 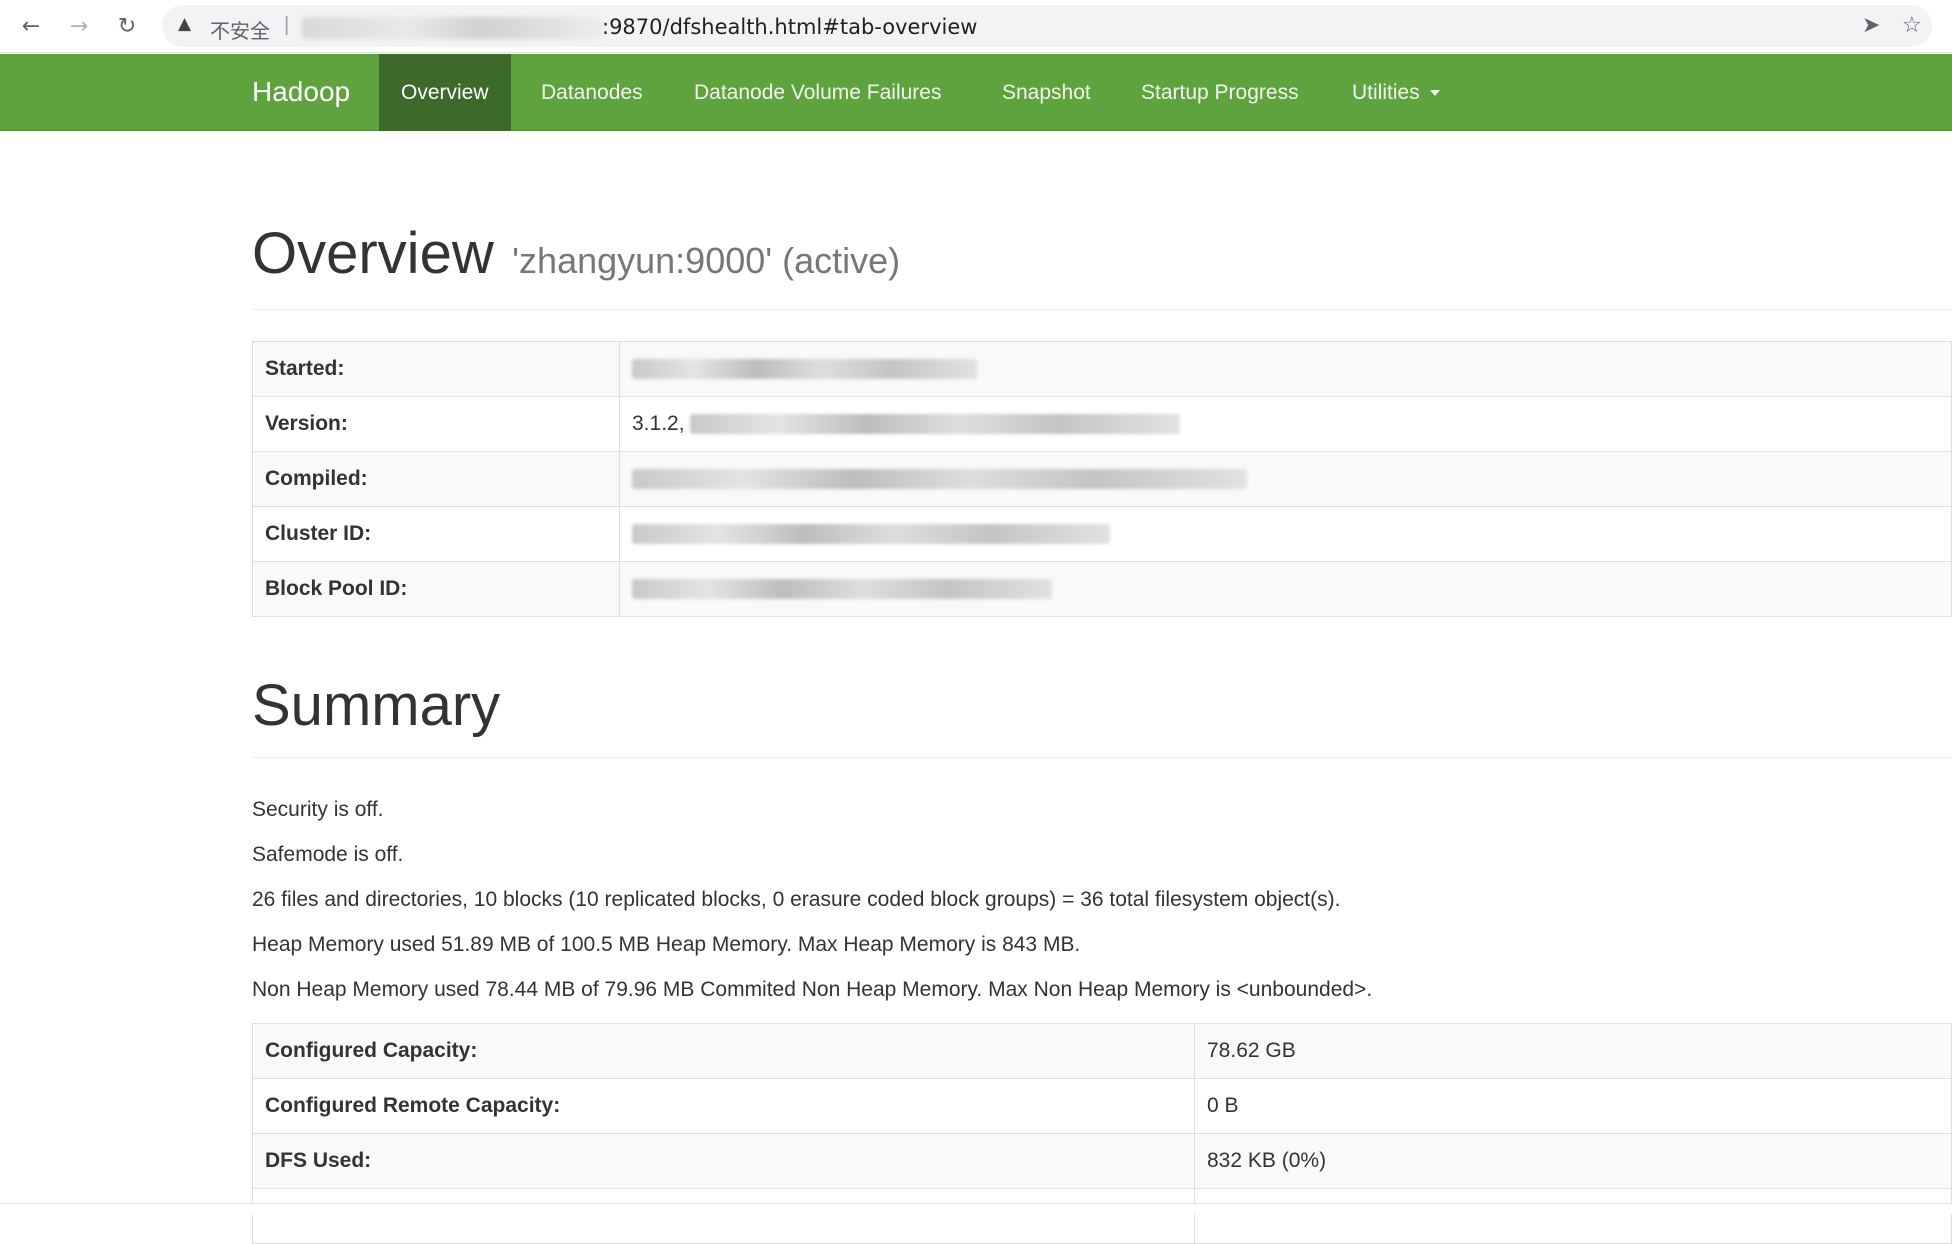 What do you see at coordinates (436, 534) in the screenshot?
I see `row-key: Cluster ID:` at bounding box center [436, 534].